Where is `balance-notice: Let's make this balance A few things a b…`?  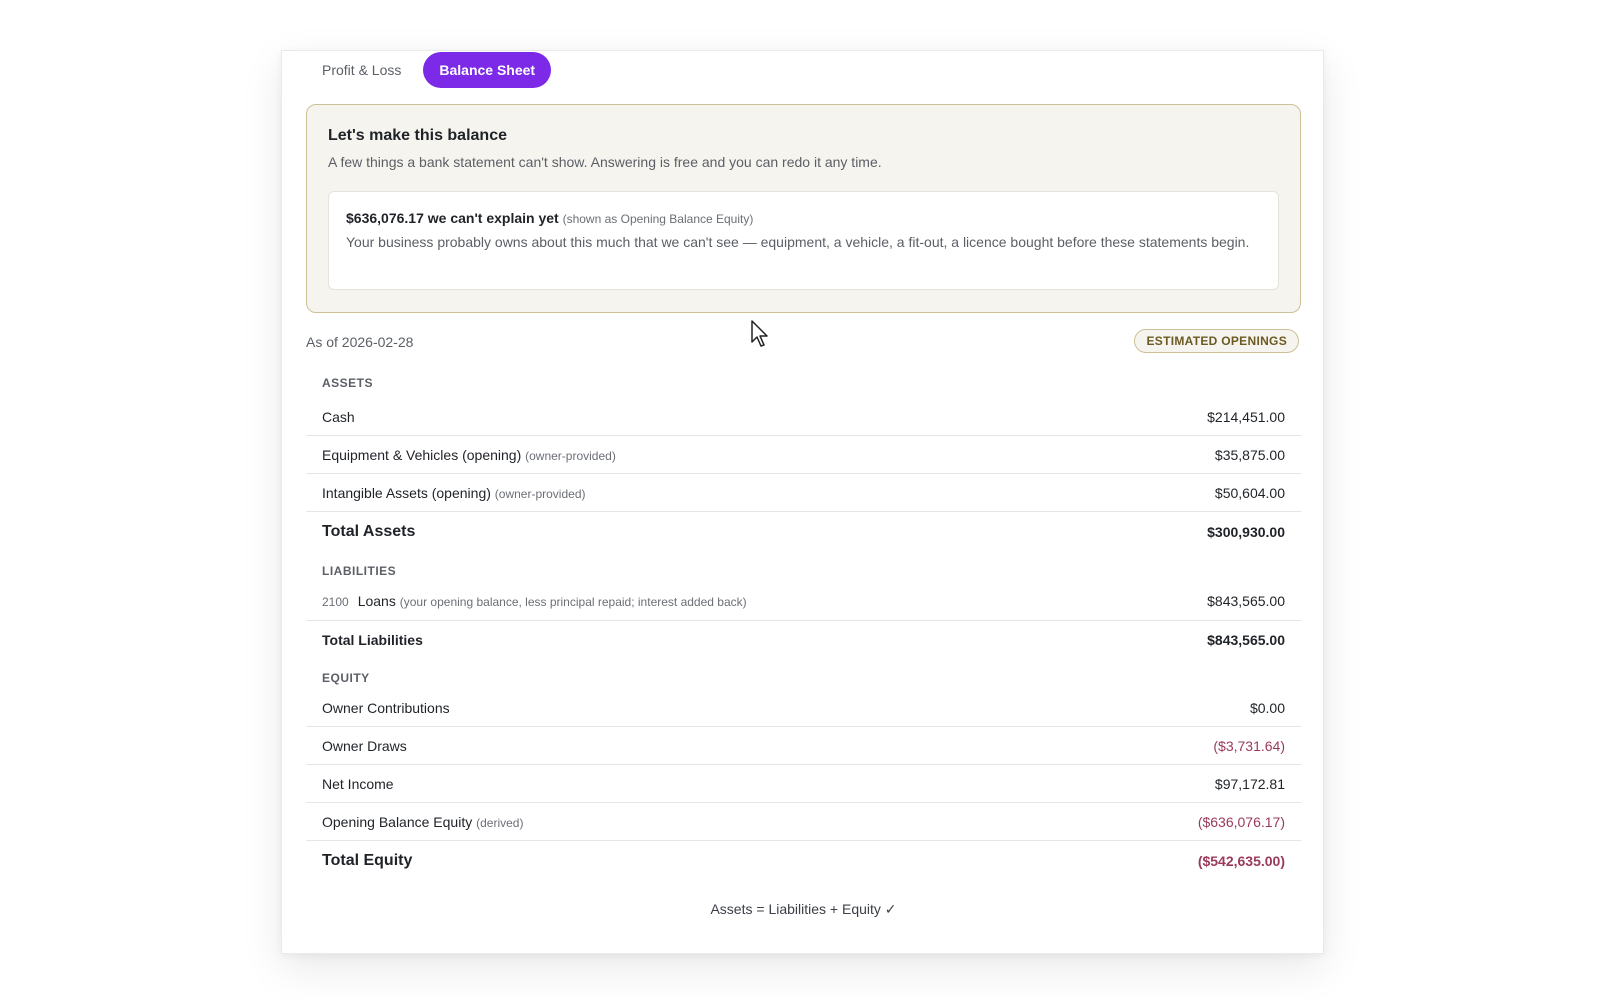
balance-notice: Let's make this balance A few things a b… is located at coordinates (803, 208).